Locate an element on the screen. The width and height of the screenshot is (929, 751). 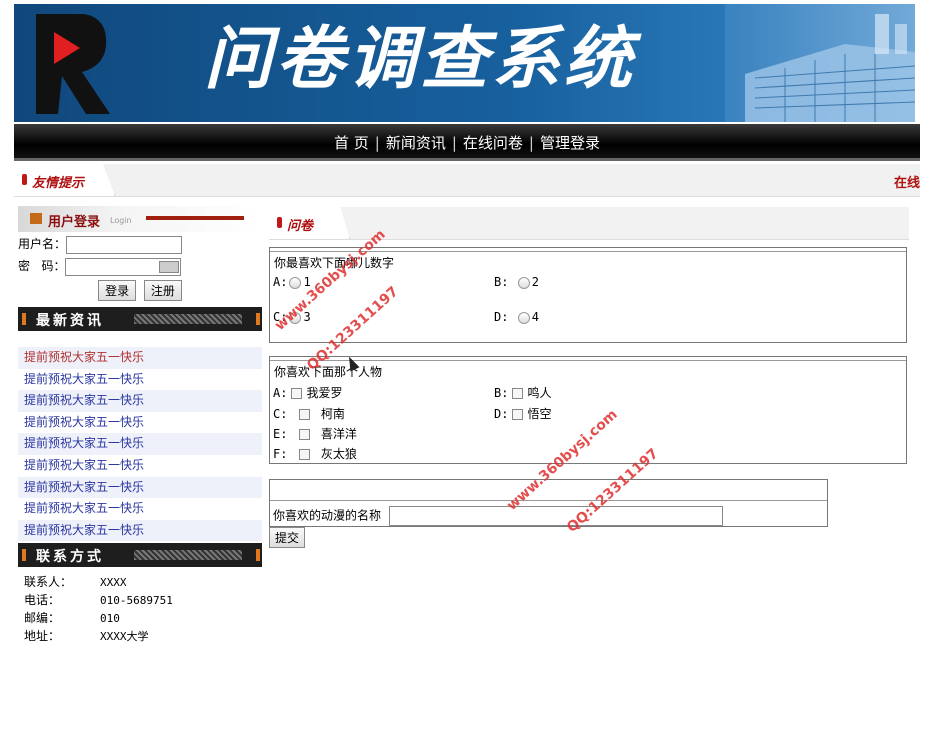
login-button: 登录 is located at coordinates (117, 290).